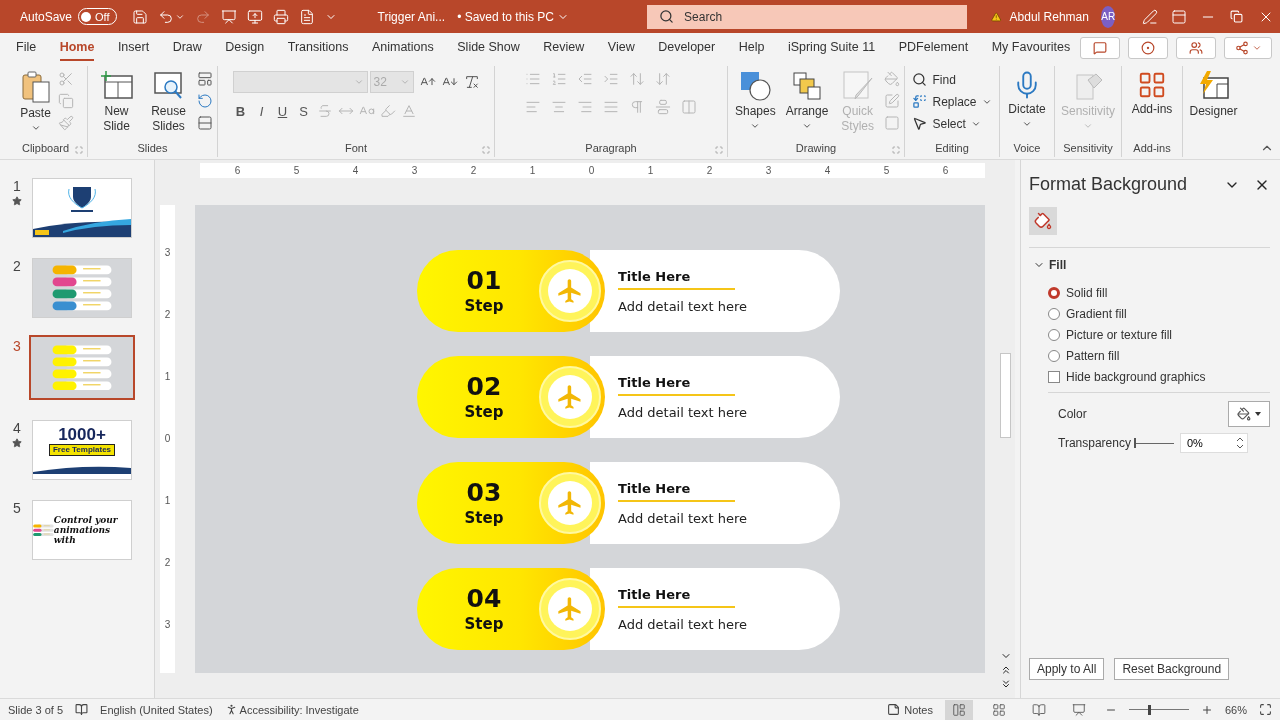 The image size is (1280, 720). What do you see at coordinates (1031, 47) in the screenshot?
I see `menu-tab: My Favourites` at bounding box center [1031, 47].